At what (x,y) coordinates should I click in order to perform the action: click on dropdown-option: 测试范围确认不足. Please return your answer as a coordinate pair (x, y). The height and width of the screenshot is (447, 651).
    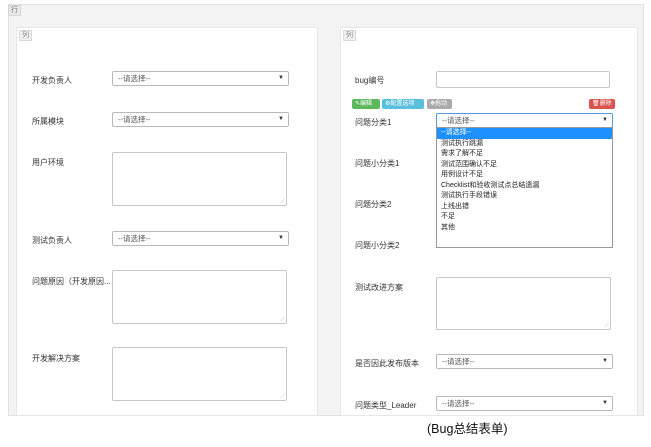
    Looking at the image, I should click on (524, 165).